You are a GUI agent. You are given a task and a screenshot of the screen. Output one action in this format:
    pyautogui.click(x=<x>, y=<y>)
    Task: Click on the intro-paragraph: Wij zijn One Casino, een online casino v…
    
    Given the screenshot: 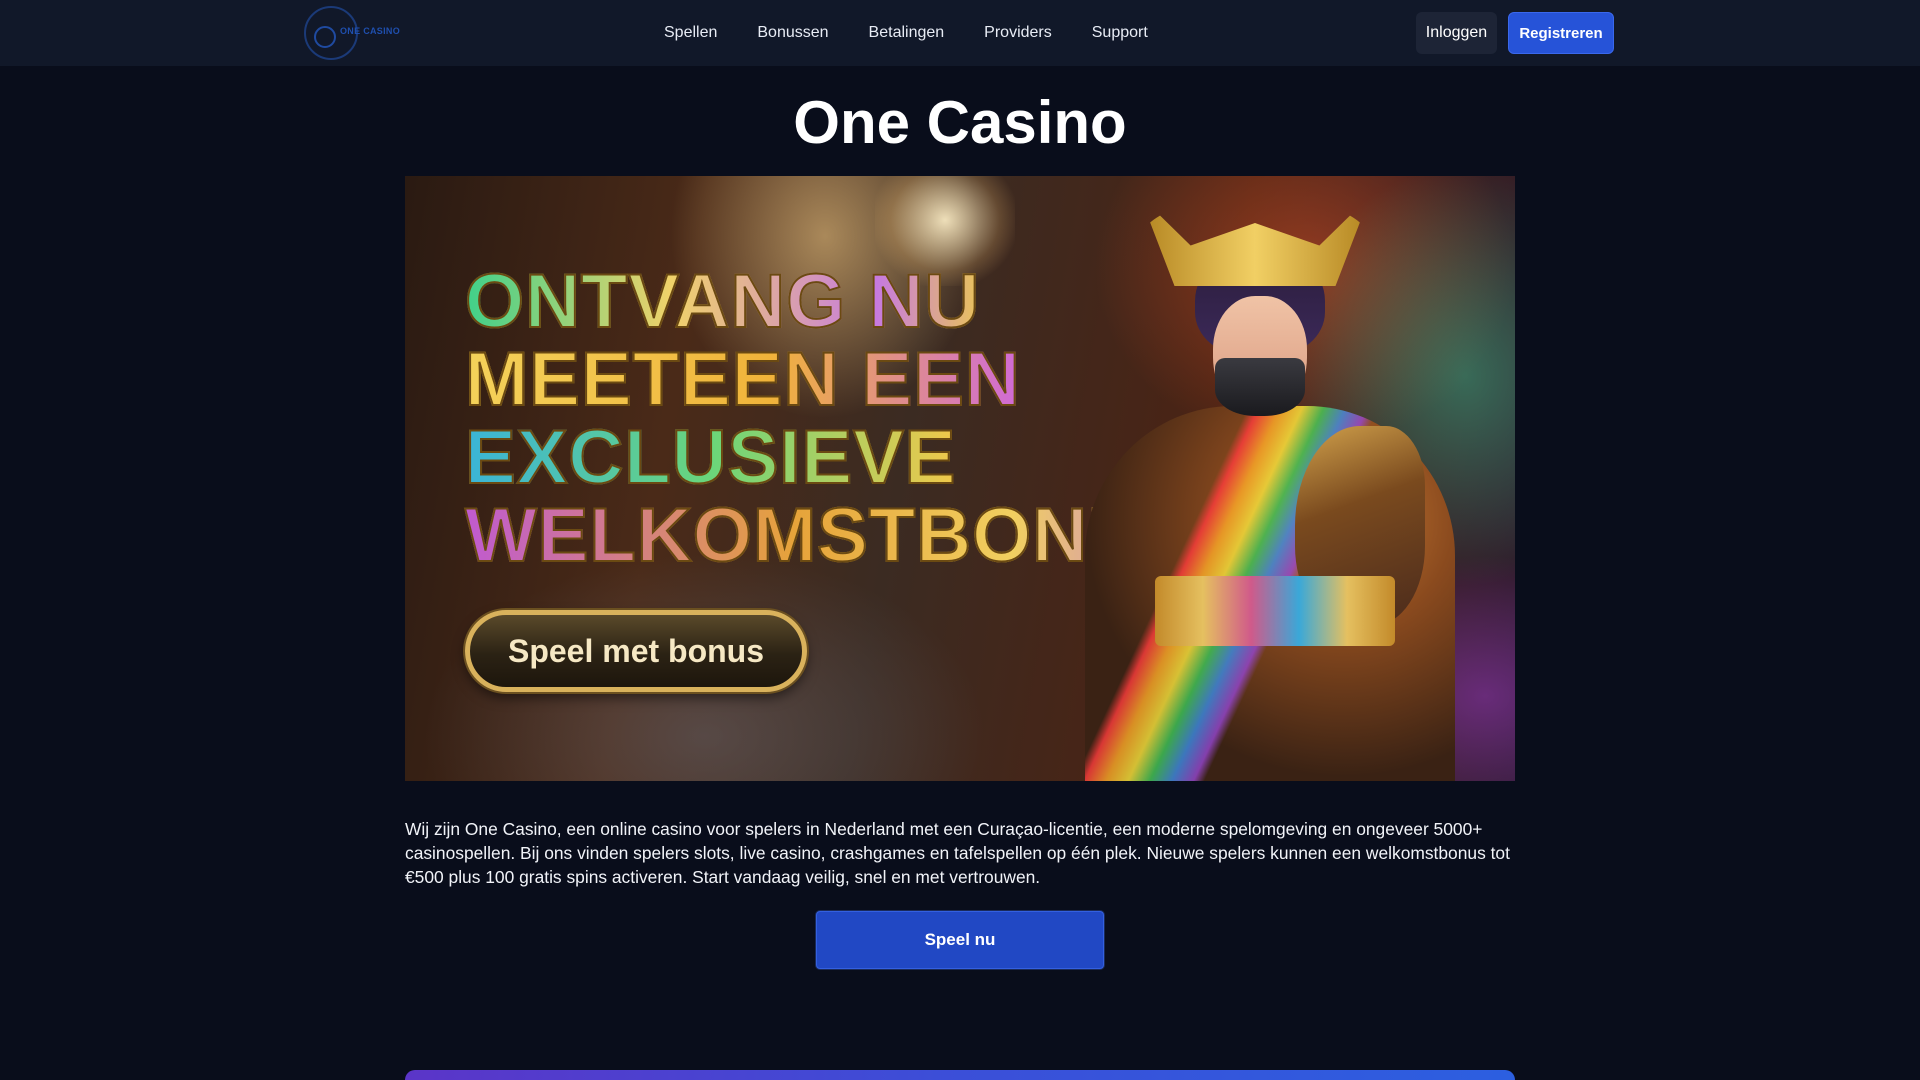 What is the action you would take?
    pyautogui.click(x=957, y=853)
    